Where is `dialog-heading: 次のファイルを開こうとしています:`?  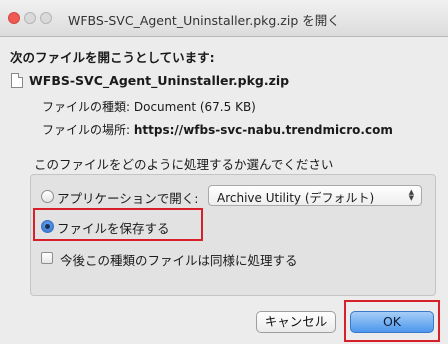 dialog-heading: 次のファイルを開こうとしています: is located at coordinates (112, 57).